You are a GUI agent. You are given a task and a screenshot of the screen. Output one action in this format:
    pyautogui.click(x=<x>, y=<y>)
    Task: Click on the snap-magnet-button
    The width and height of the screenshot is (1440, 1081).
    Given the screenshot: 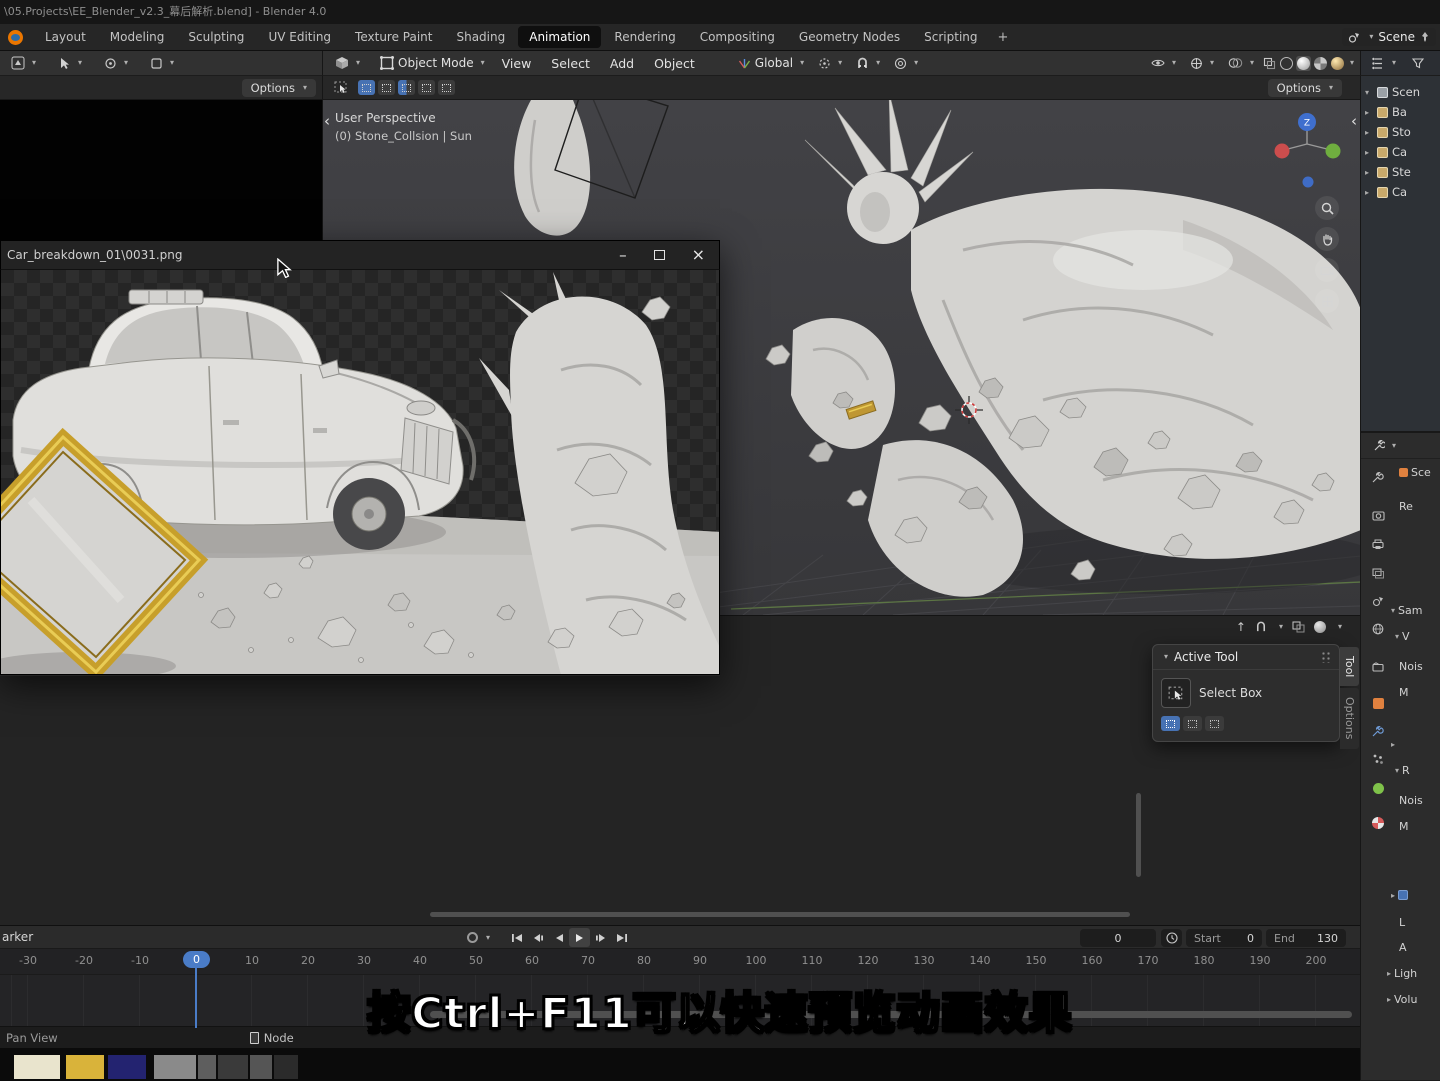 What is the action you would take?
    pyautogui.click(x=1261, y=627)
    